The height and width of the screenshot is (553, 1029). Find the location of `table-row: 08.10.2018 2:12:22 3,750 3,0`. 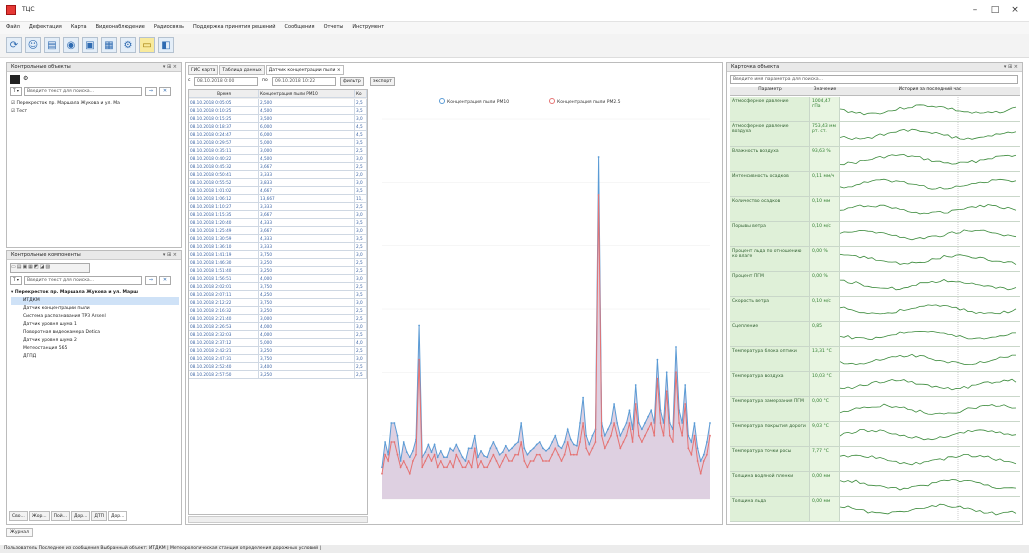

table-row: 08.10.2018 2:12:22 3,750 3,0 is located at coordinates (278, 303).